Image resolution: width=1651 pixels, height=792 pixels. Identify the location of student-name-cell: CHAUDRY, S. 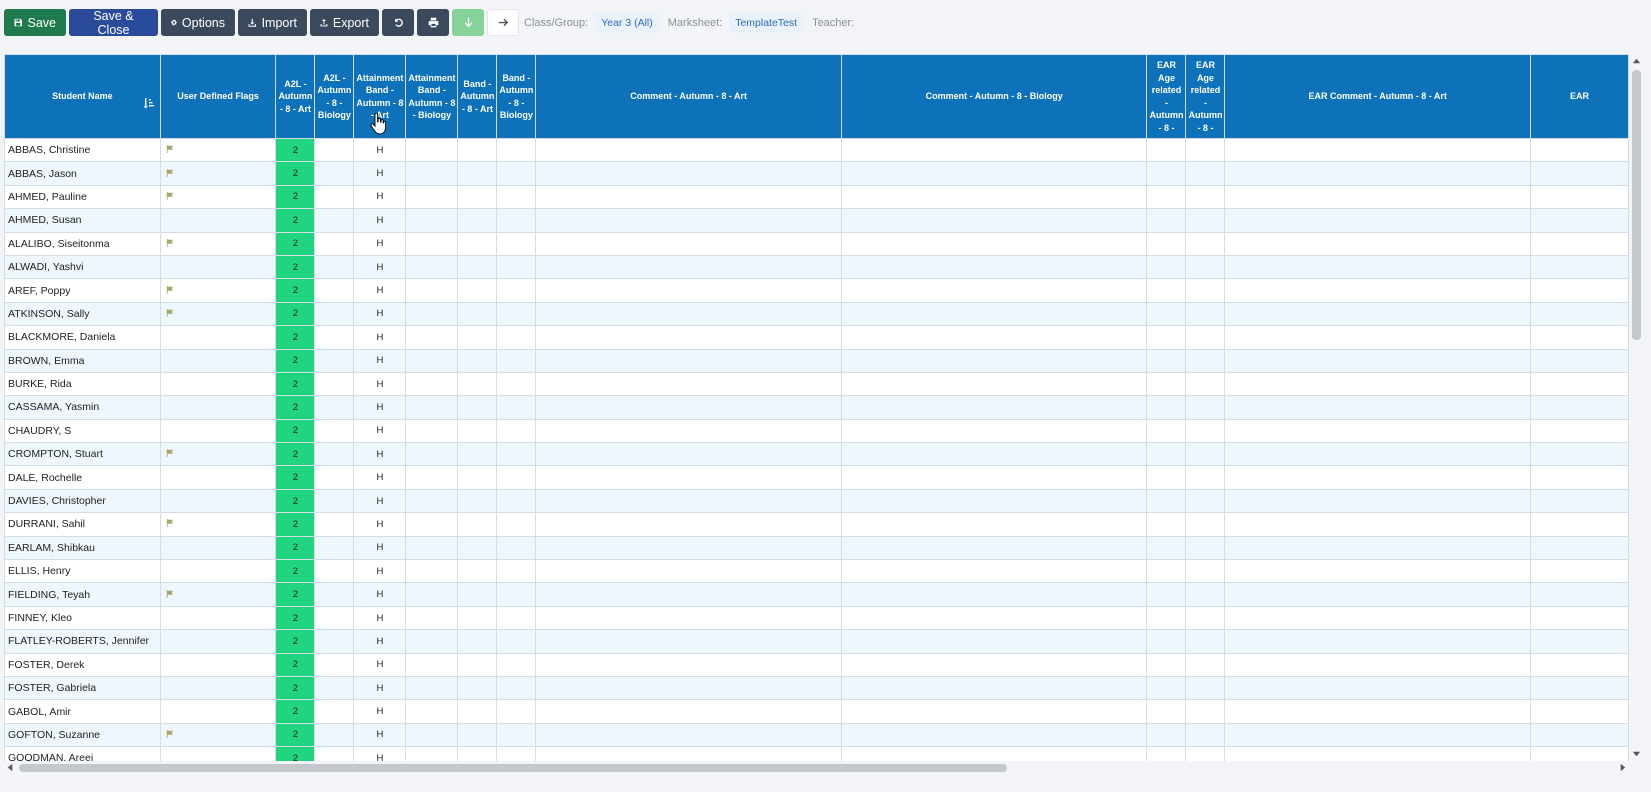
(82, 431).